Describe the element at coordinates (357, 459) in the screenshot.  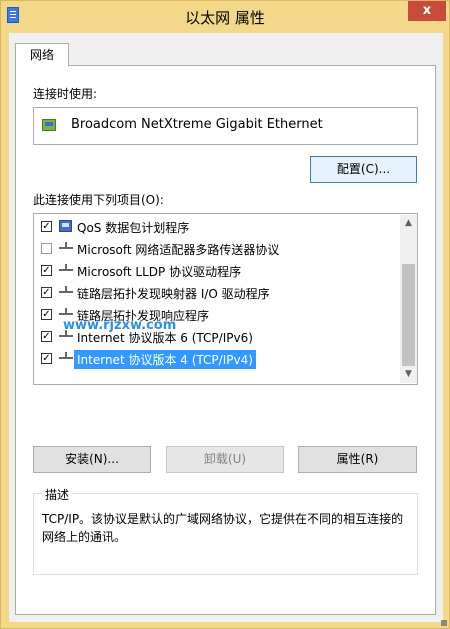
I see `properties-button: 属性(R)` at that location.